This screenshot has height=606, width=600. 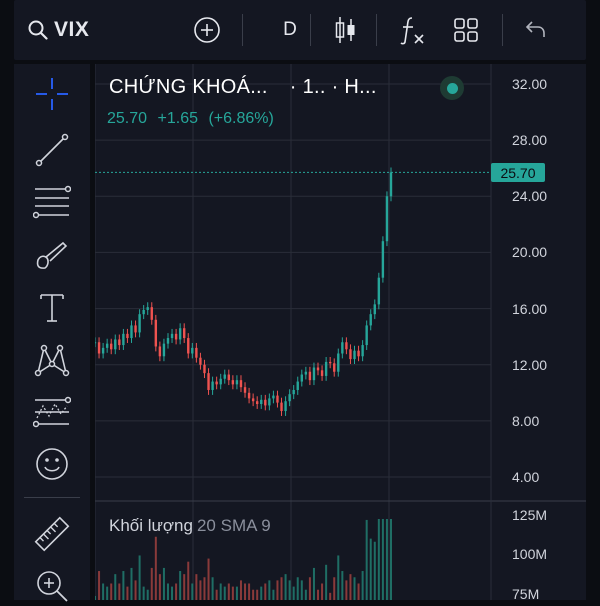 I want to click on volume-legend: Khối lượng 20 SMA 9, so click(x=190, y=526).